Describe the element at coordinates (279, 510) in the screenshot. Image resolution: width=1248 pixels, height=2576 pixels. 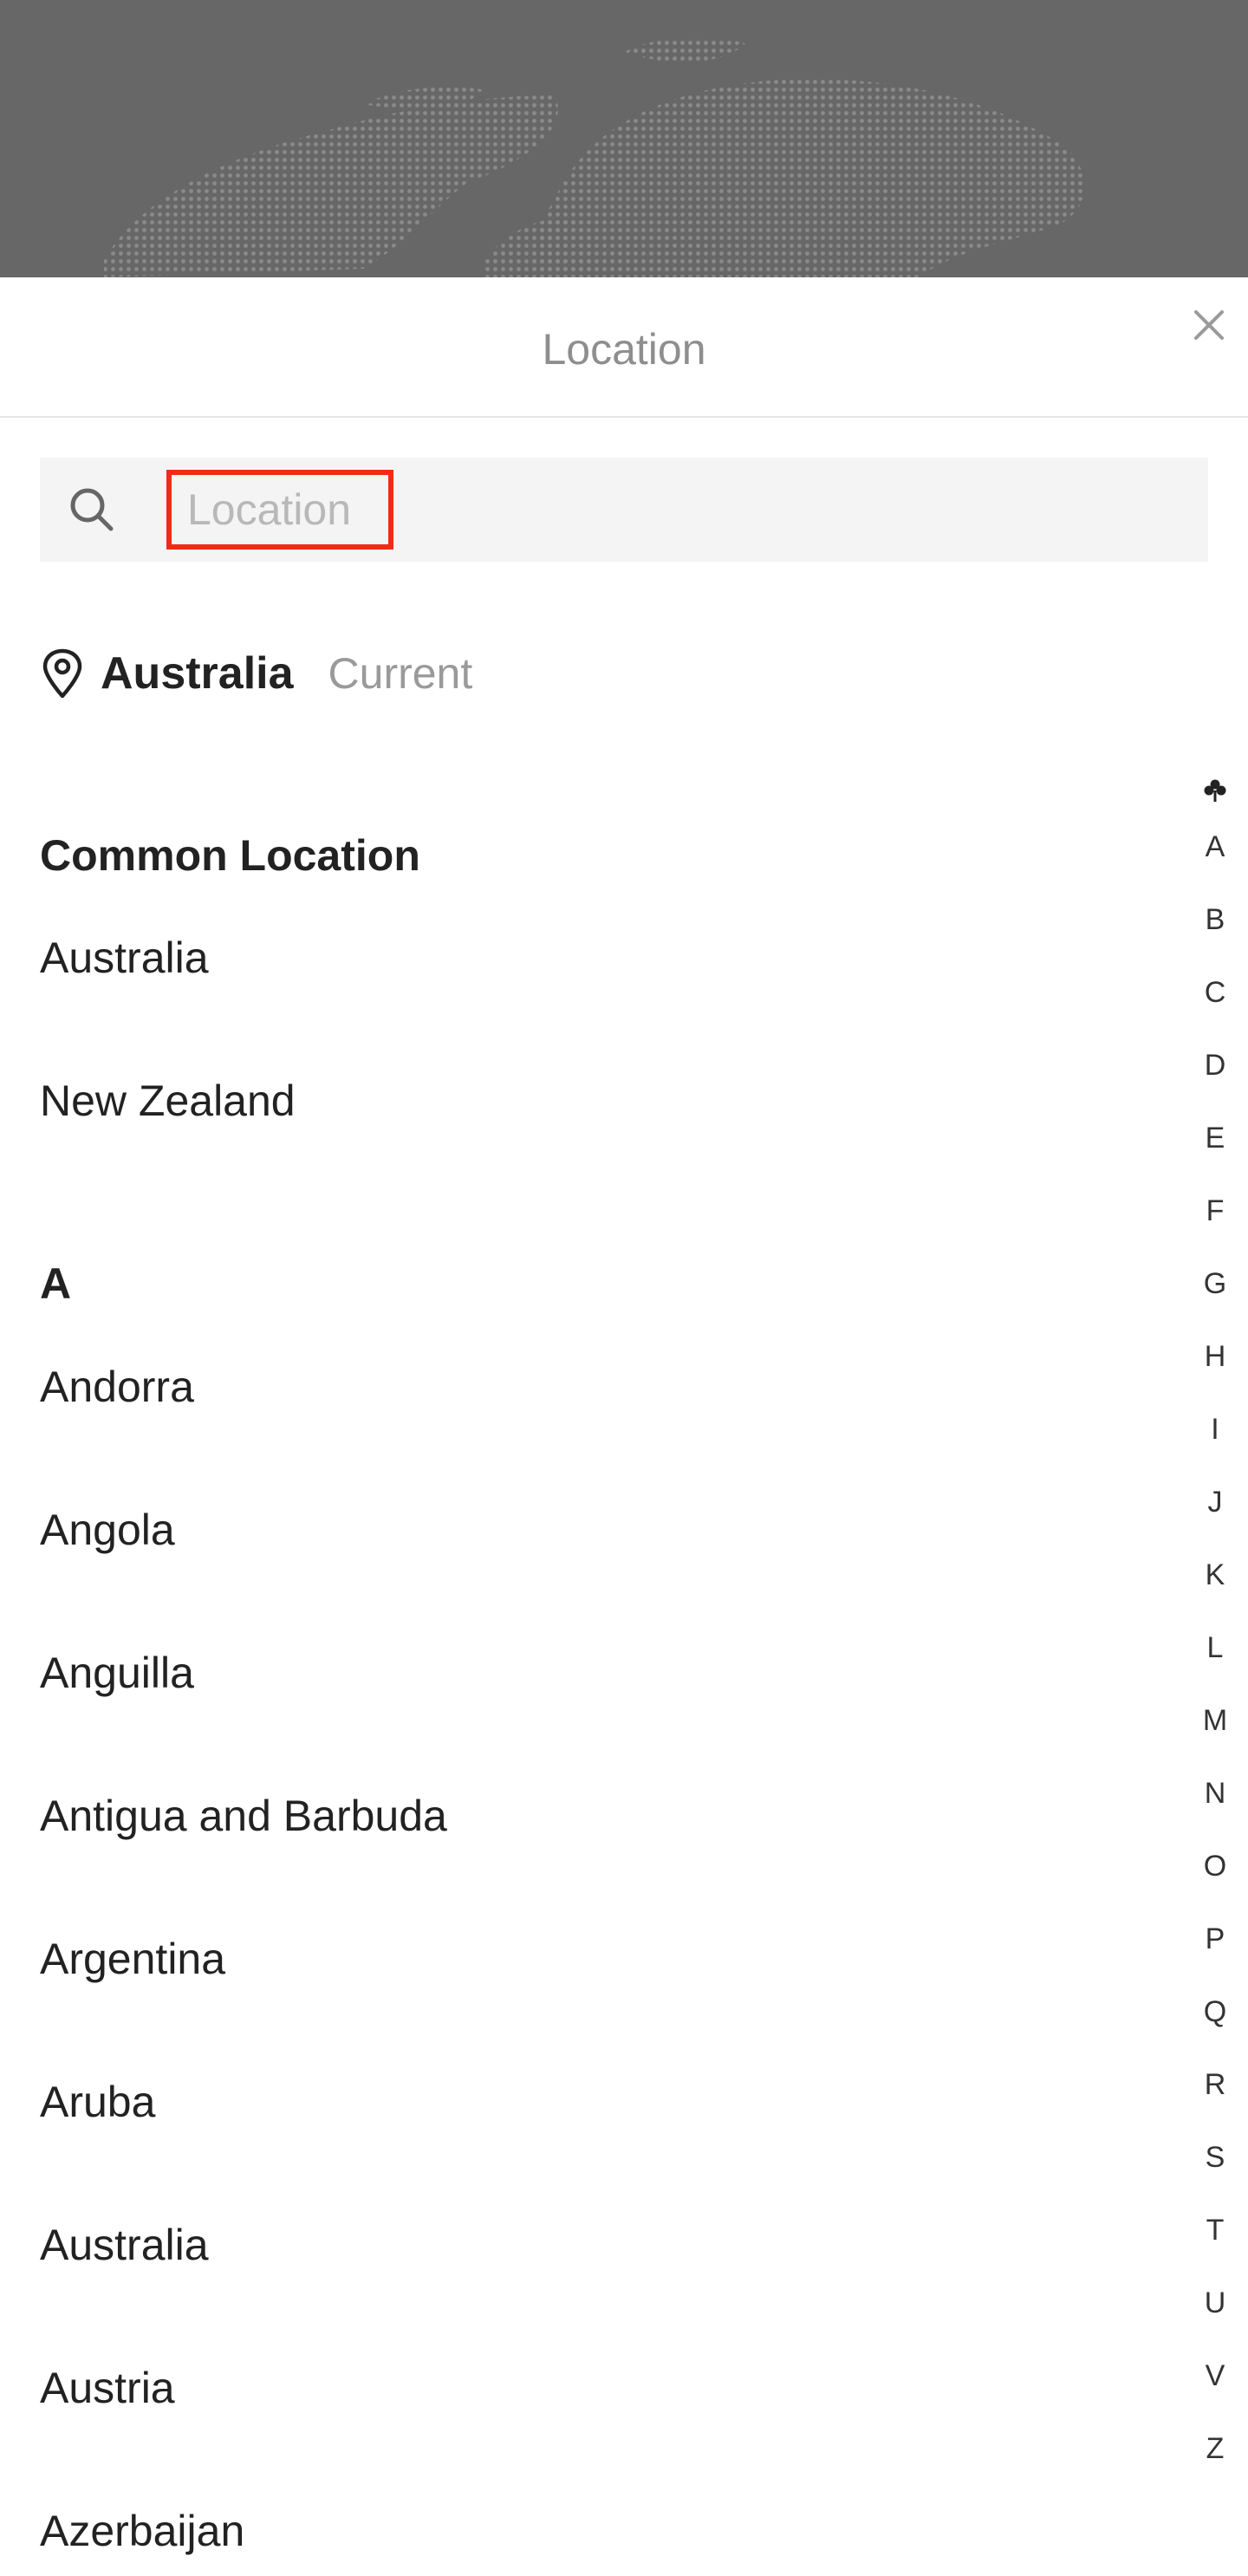
I see `search-input` at that location.